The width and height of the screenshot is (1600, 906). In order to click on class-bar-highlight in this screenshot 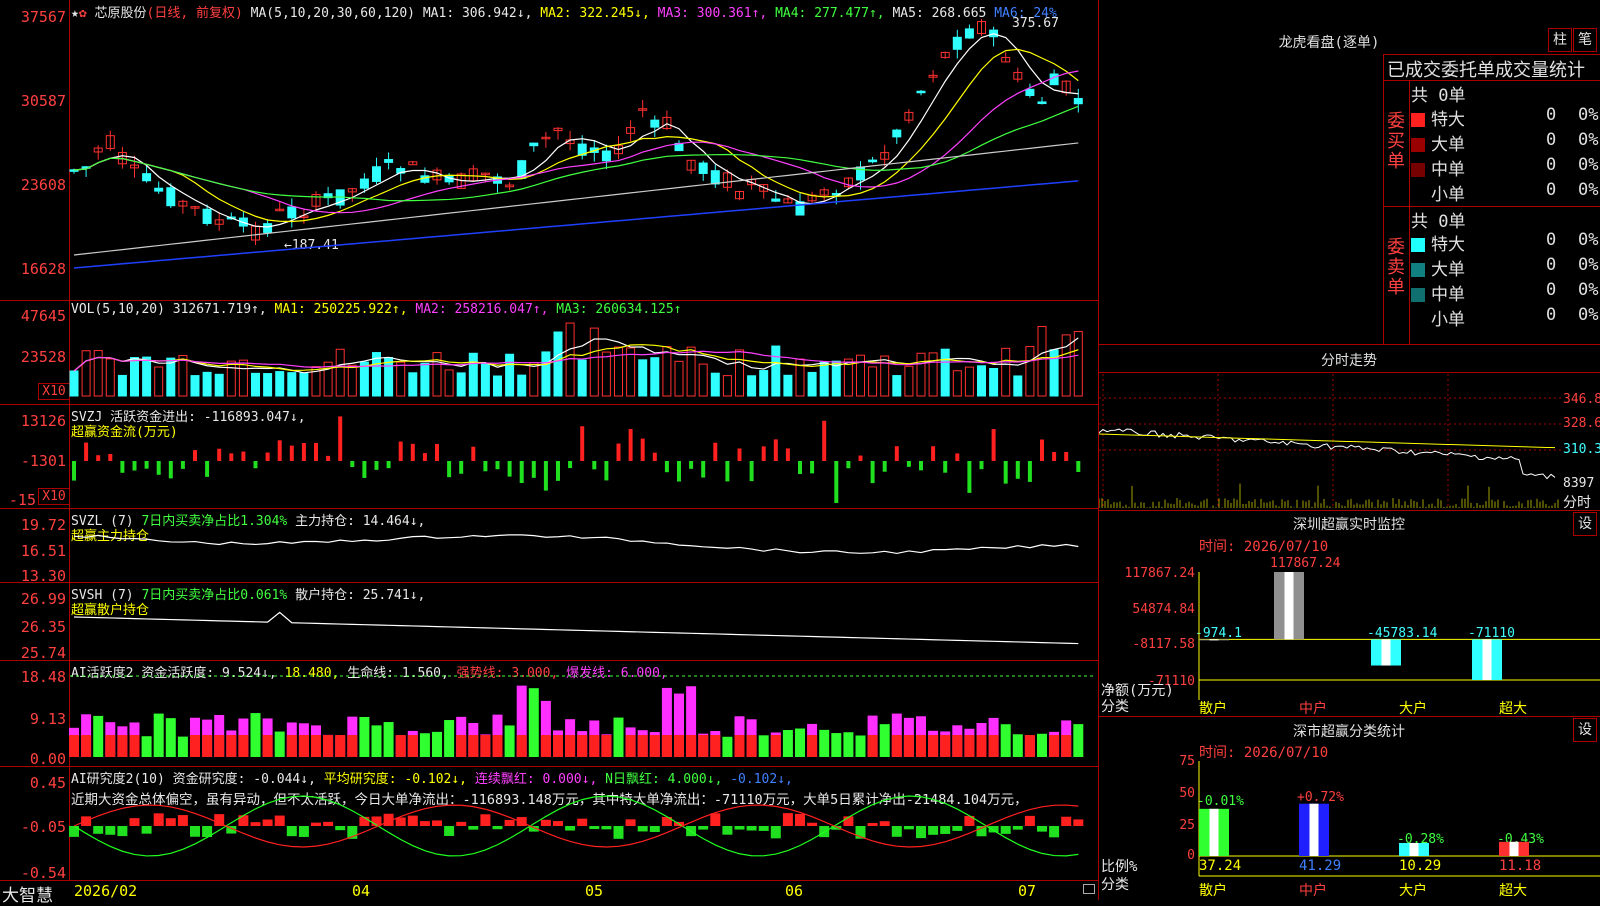, I will do `click(1314, 829)`.